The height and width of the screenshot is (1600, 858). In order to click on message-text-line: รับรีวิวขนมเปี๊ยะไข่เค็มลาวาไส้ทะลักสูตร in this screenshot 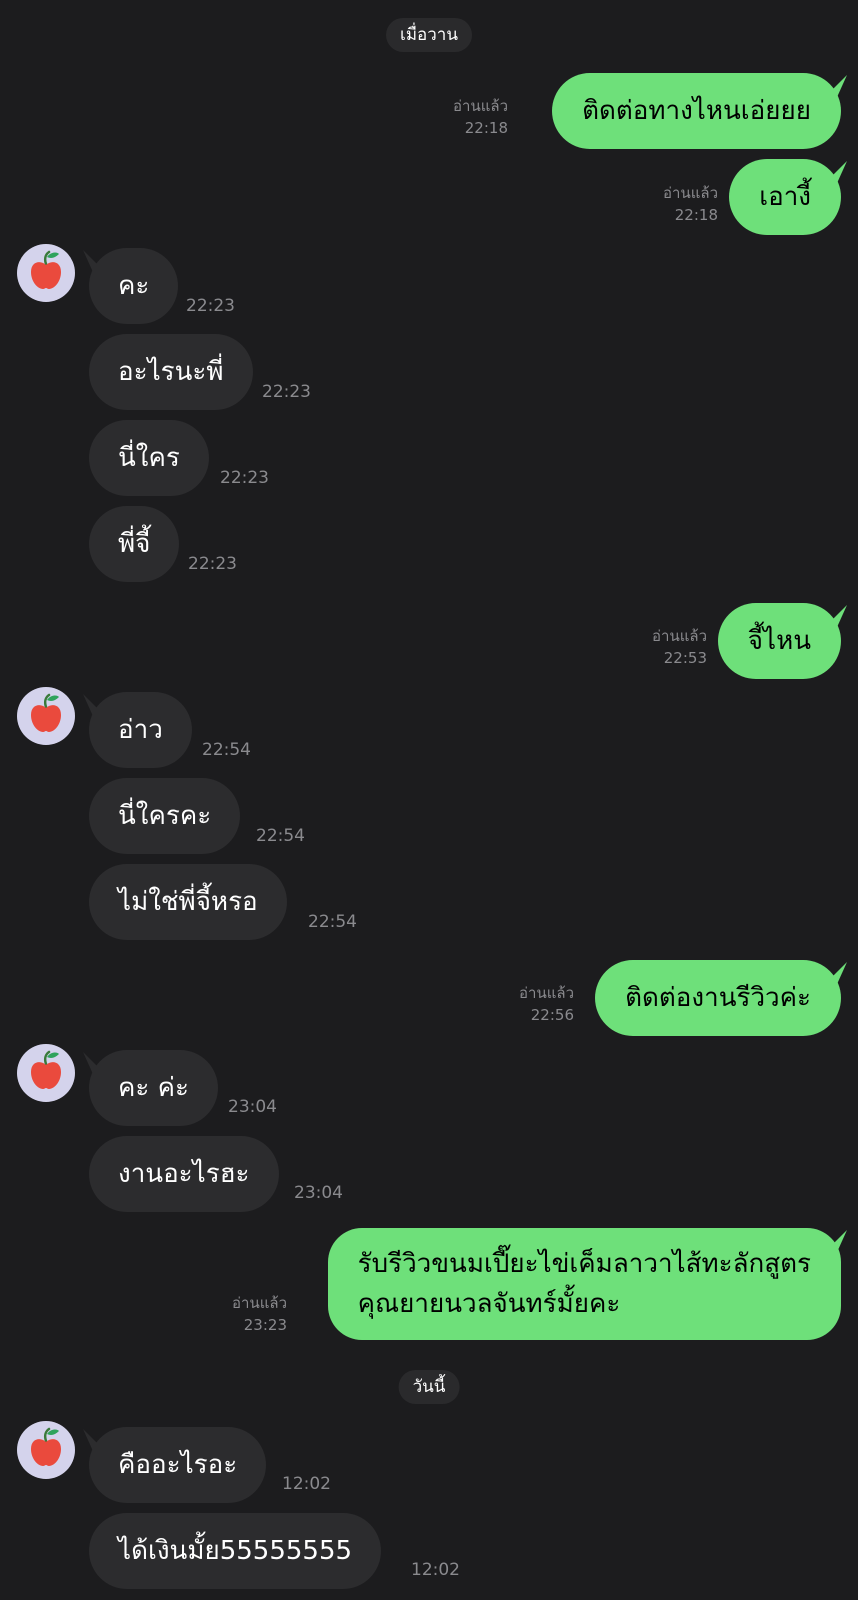, I will do `click(584, 1264)`.